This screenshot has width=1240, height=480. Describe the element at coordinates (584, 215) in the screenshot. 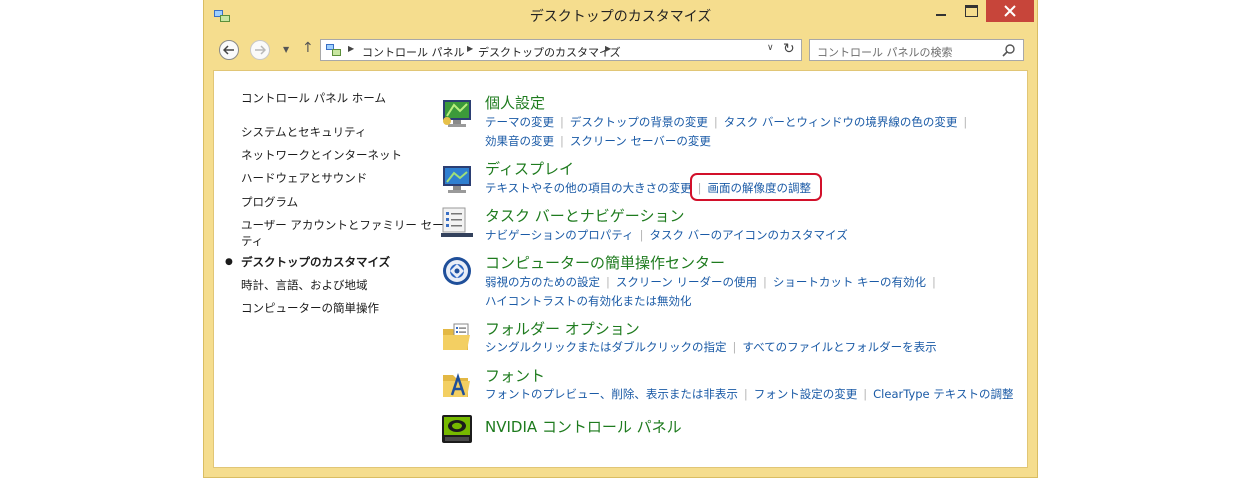

I see `category-title-taskbar-navigation: タスク バーとナビゲーション` at that location.